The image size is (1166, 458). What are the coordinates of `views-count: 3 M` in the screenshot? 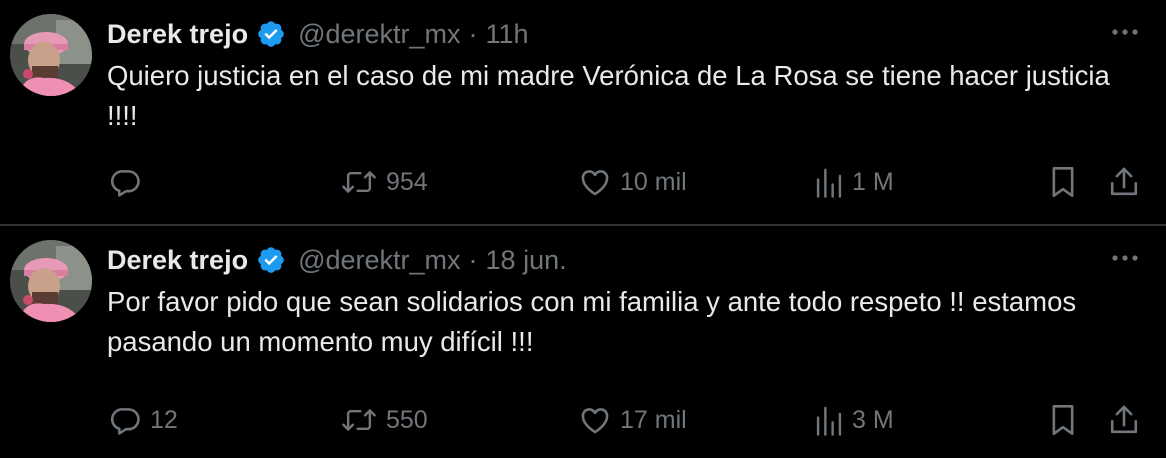 It's located at (873, 419).